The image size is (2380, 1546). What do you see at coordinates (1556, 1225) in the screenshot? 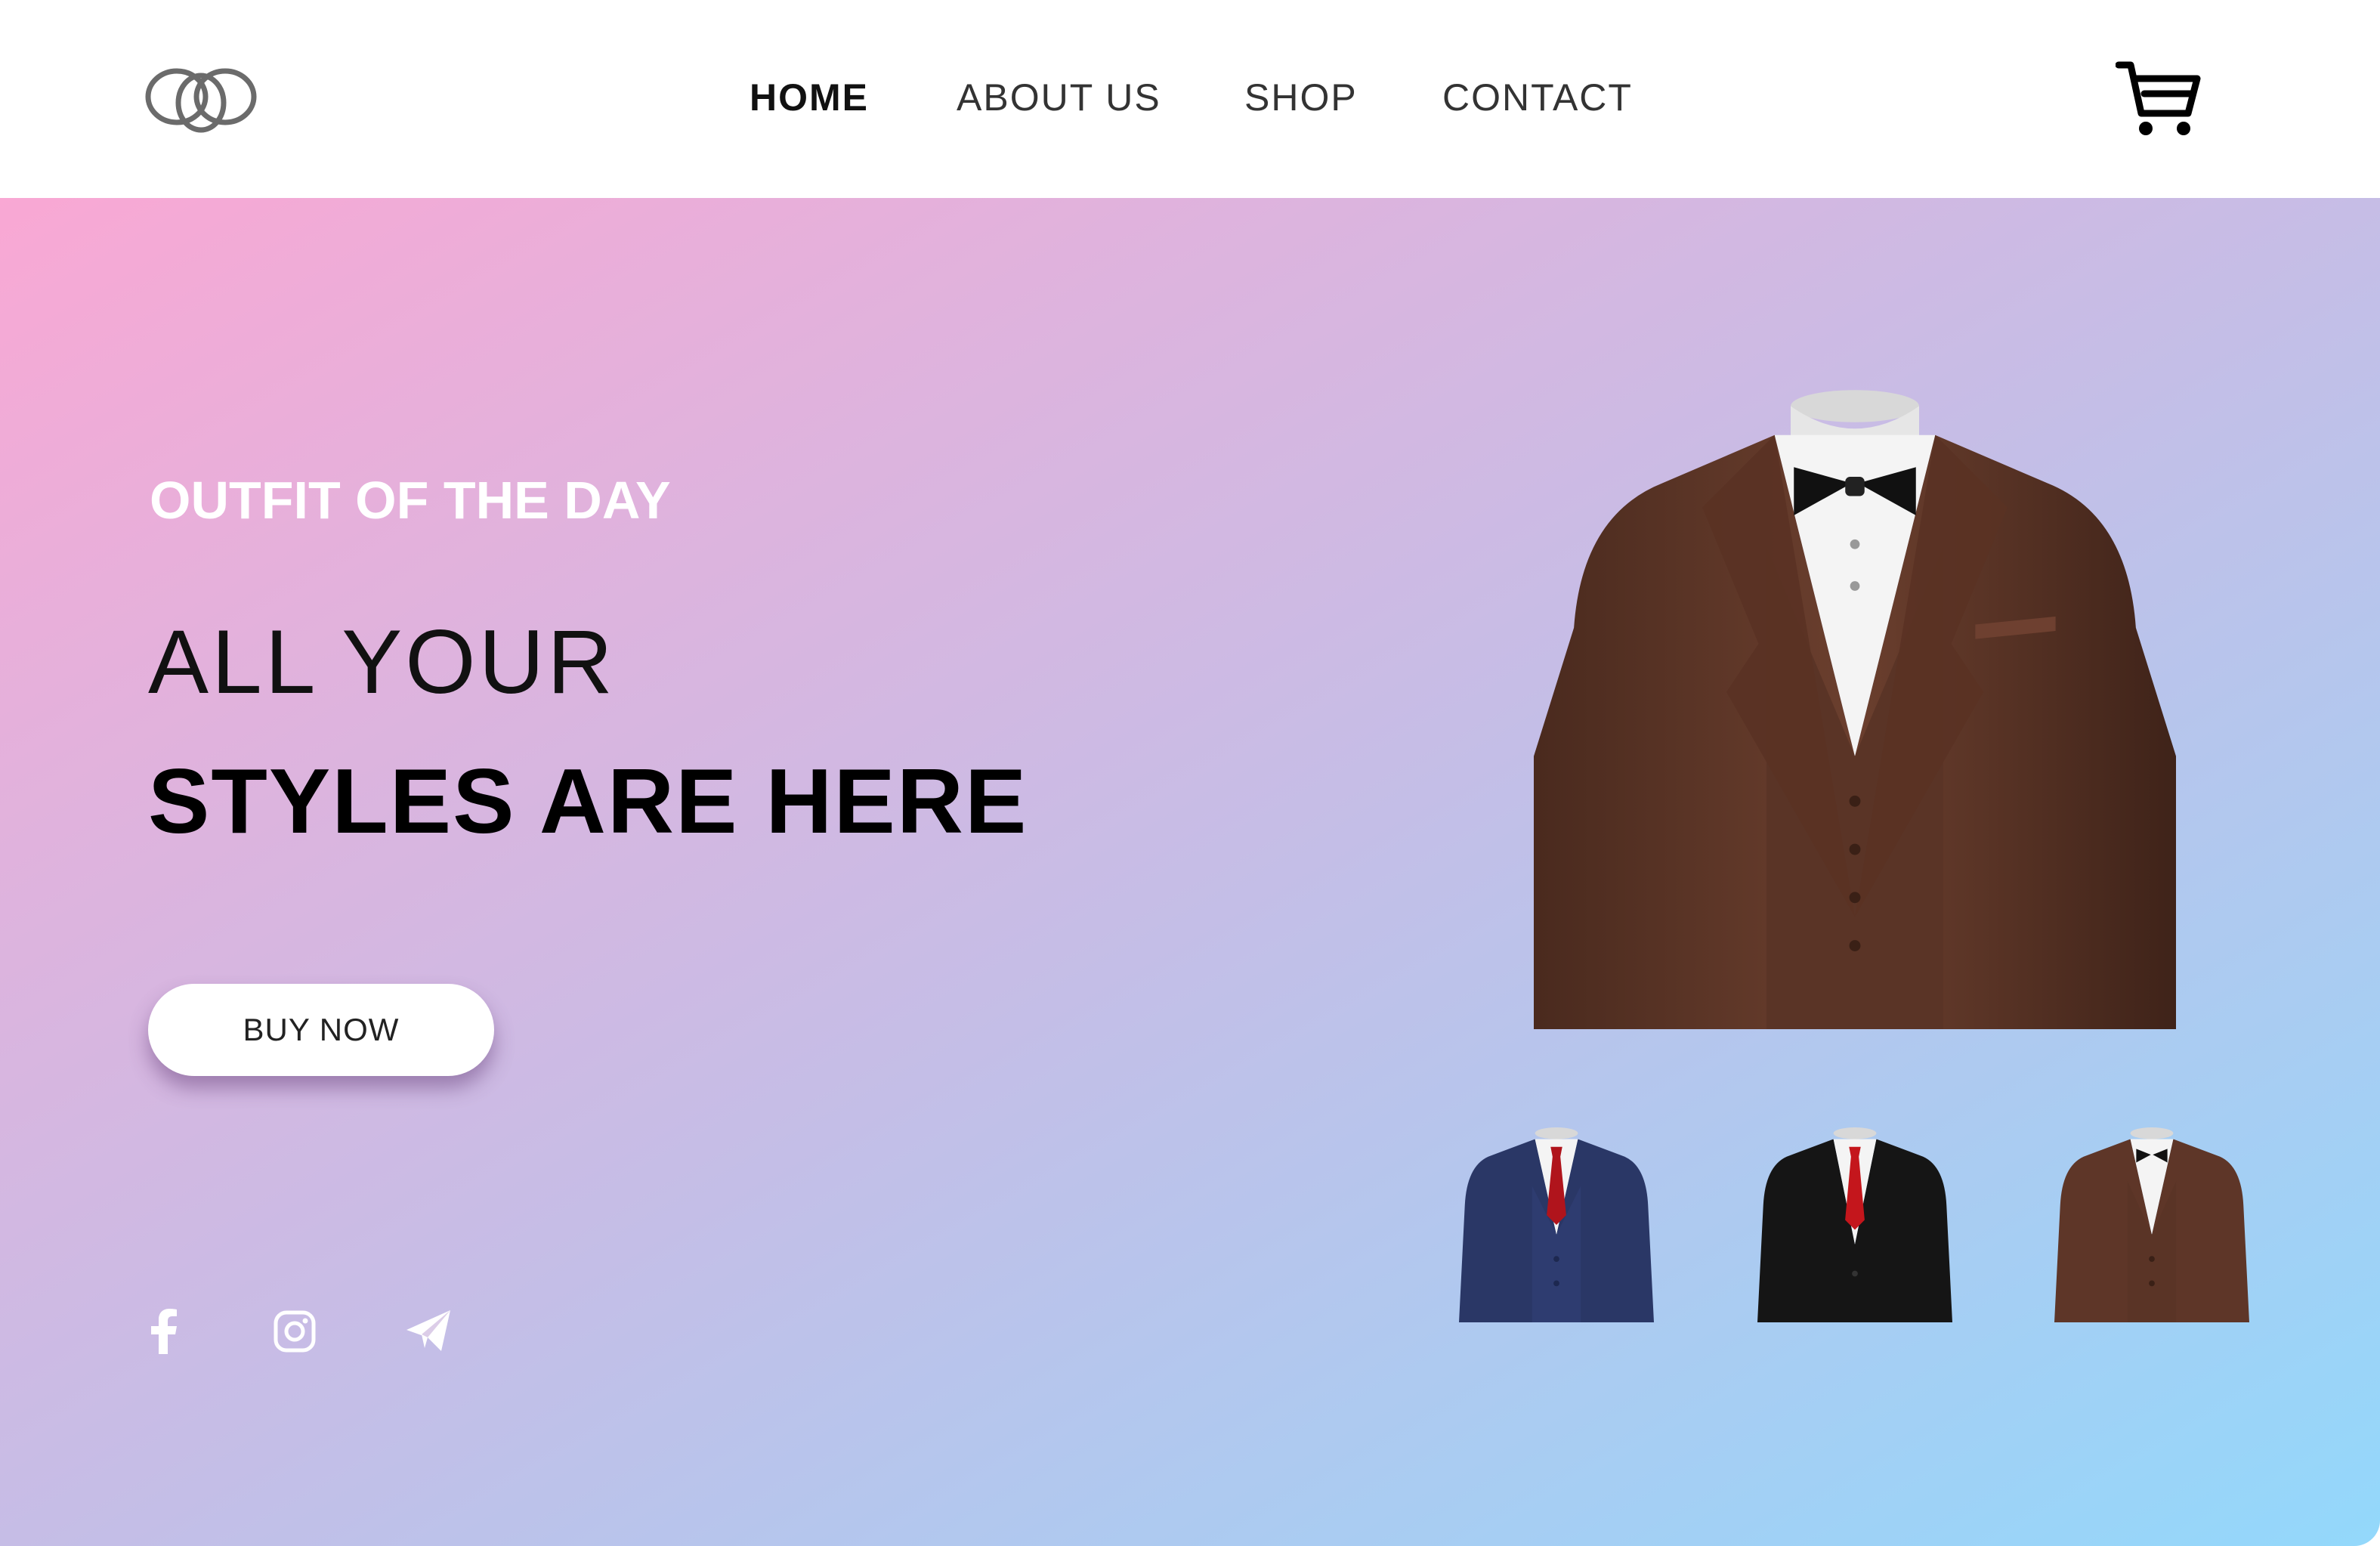
I see `thumbnail-navy-suit` at bounding box center [1556, 1225].